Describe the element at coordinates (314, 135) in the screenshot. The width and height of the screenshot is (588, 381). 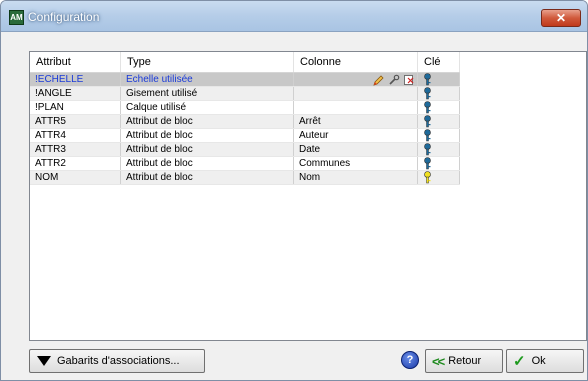
I see `cell-colonne-text: Auteur` at that location.